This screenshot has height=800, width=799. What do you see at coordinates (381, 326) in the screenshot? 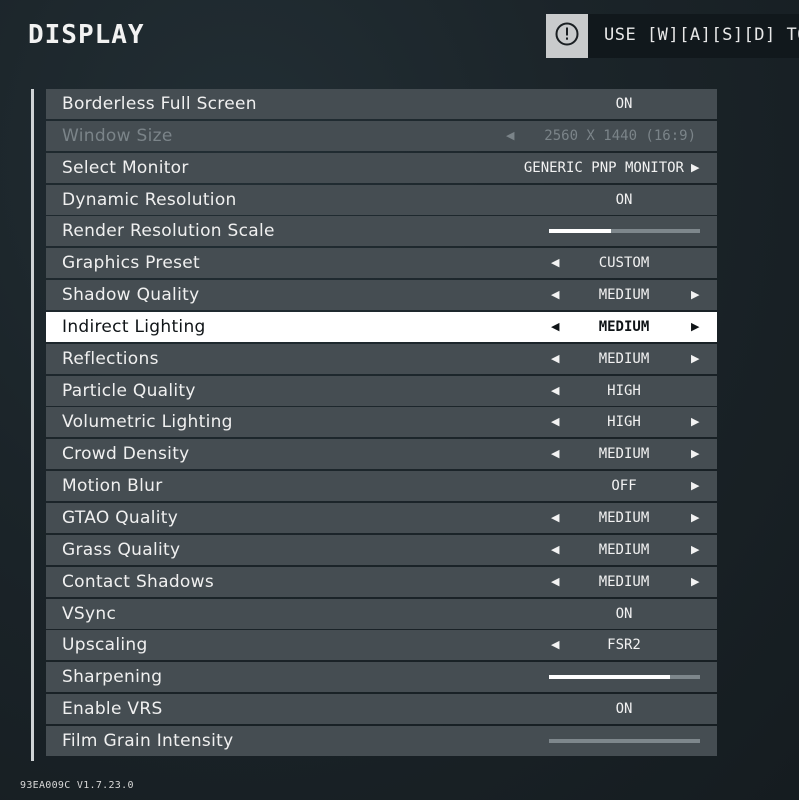
I see `setting-row-indirect-lighting: Indirect Lighting MEDIUM ◀ ▶` at bounding box center [381, 326].